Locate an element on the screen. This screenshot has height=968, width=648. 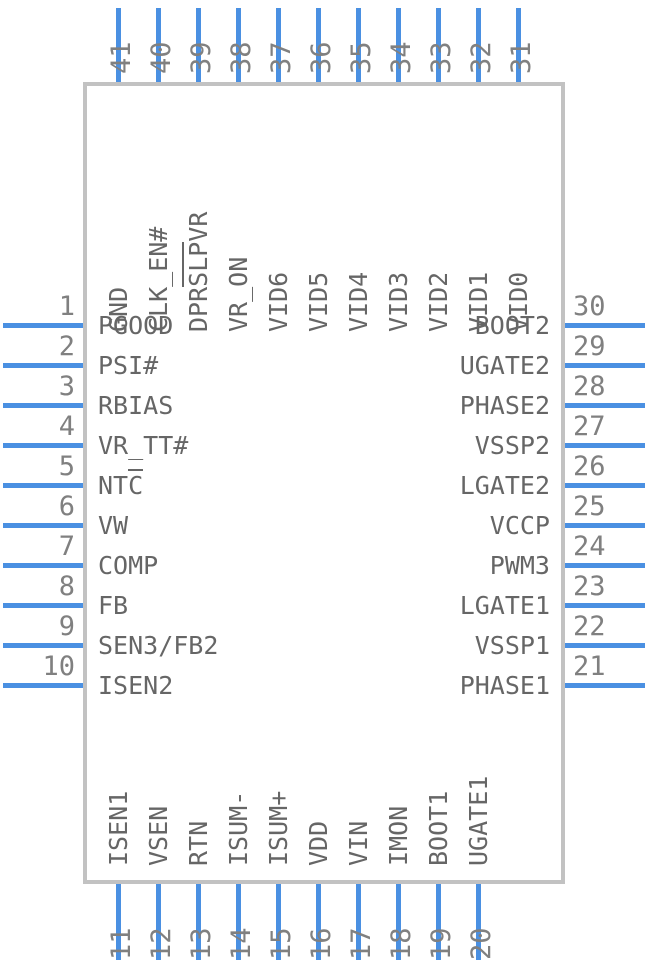
pin-number-35: 35 is located at coordinates (361, 57).